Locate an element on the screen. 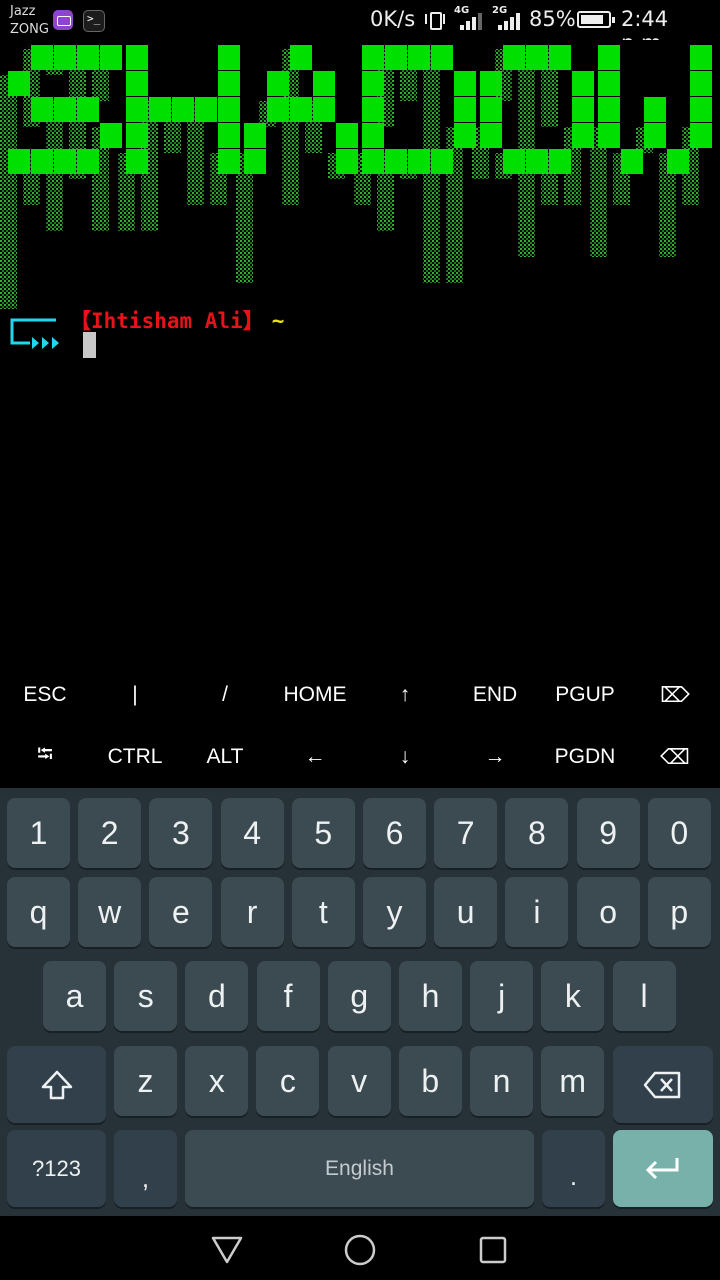 The height and width of the screenshot is (1280, 720). number-key-2: 2 is located at coordinates (110, 833).